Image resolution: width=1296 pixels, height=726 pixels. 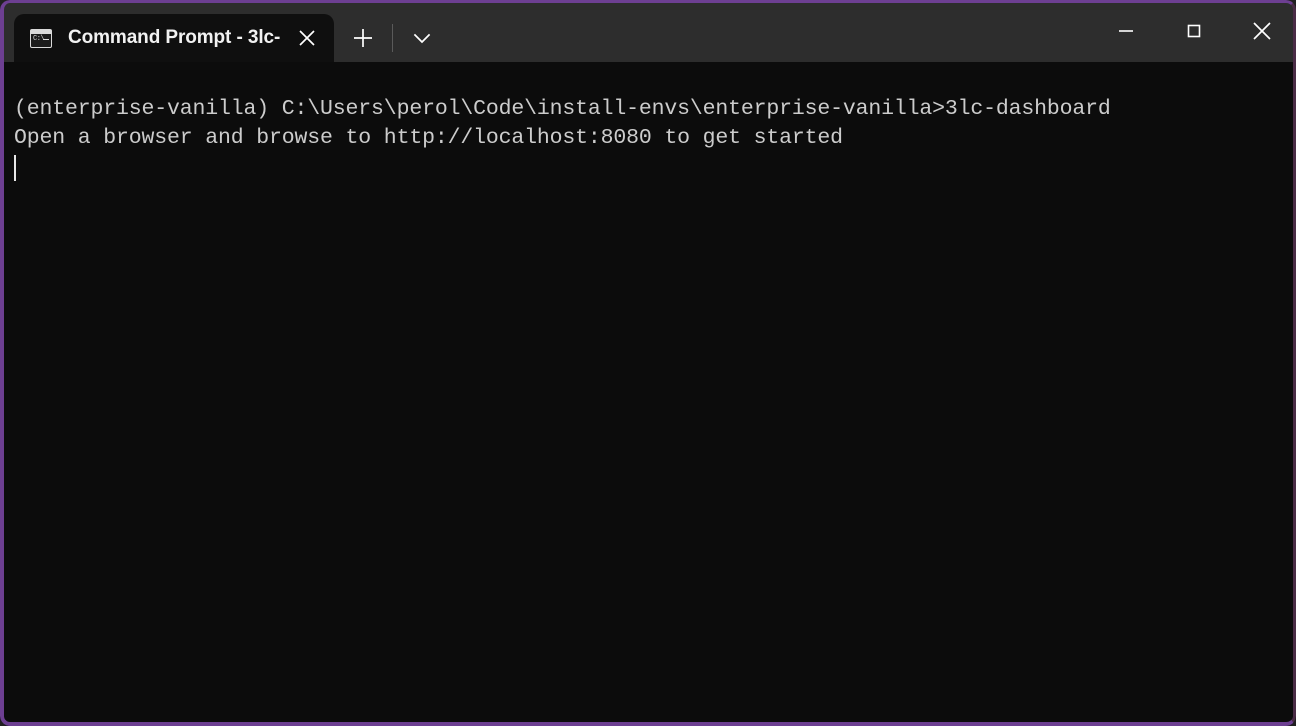 What do you see at coordinates (15, 168) in the screenshot?
I see `text-cursor` at bounding box center [15, 168].